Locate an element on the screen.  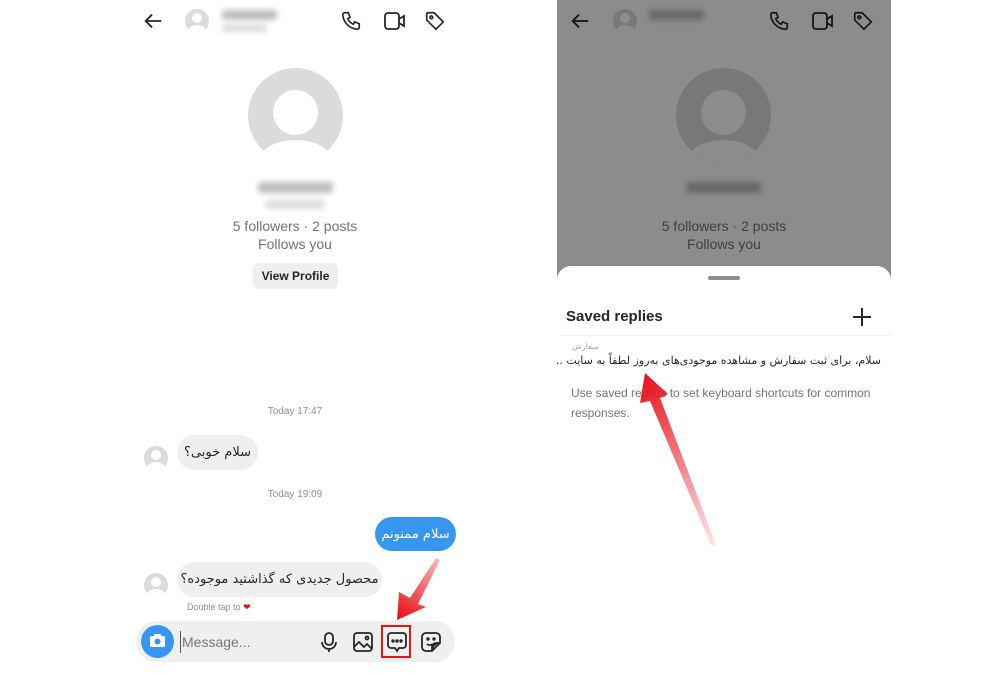
phone-icon is located at coordinates (351, 21).